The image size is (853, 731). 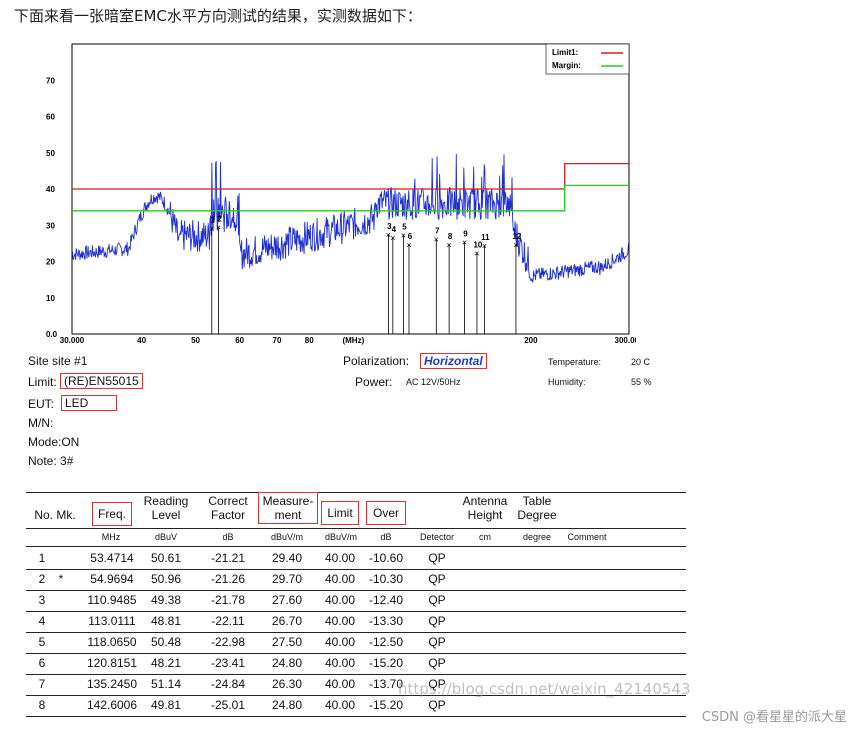 I want to click on cell-over: -10.30, so click(x=386, y=579).